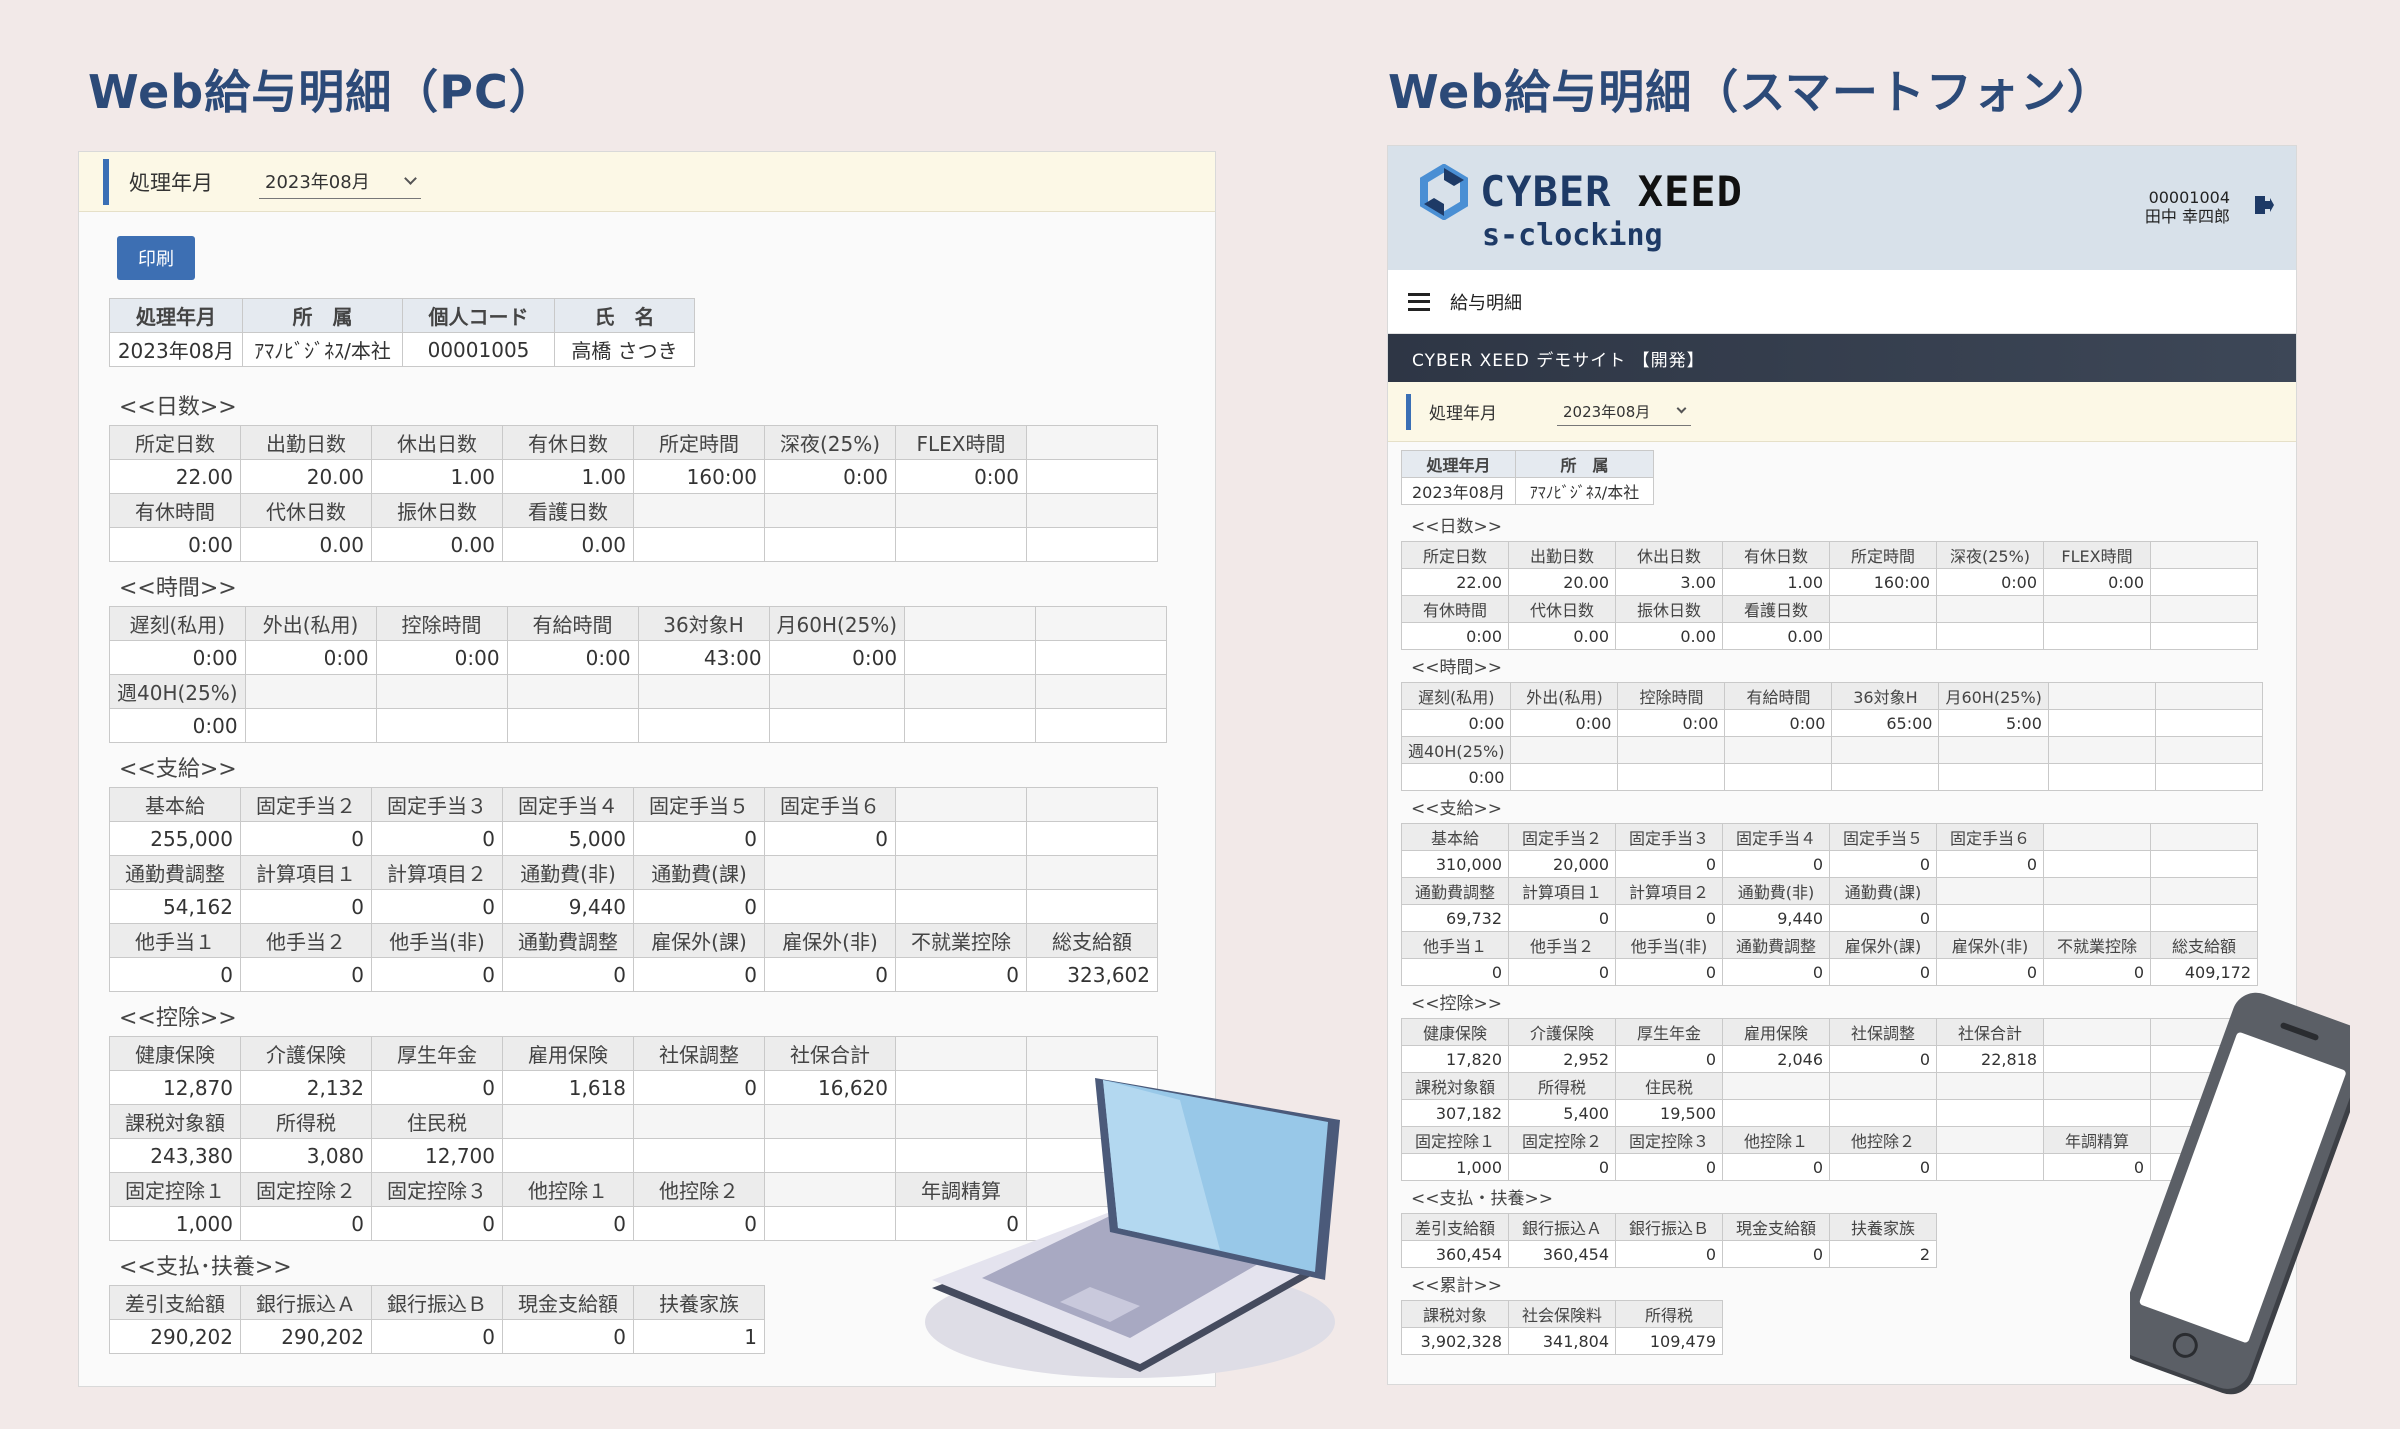  I want to click on user-name: 田中 幸四郎, so click(2187, 217).